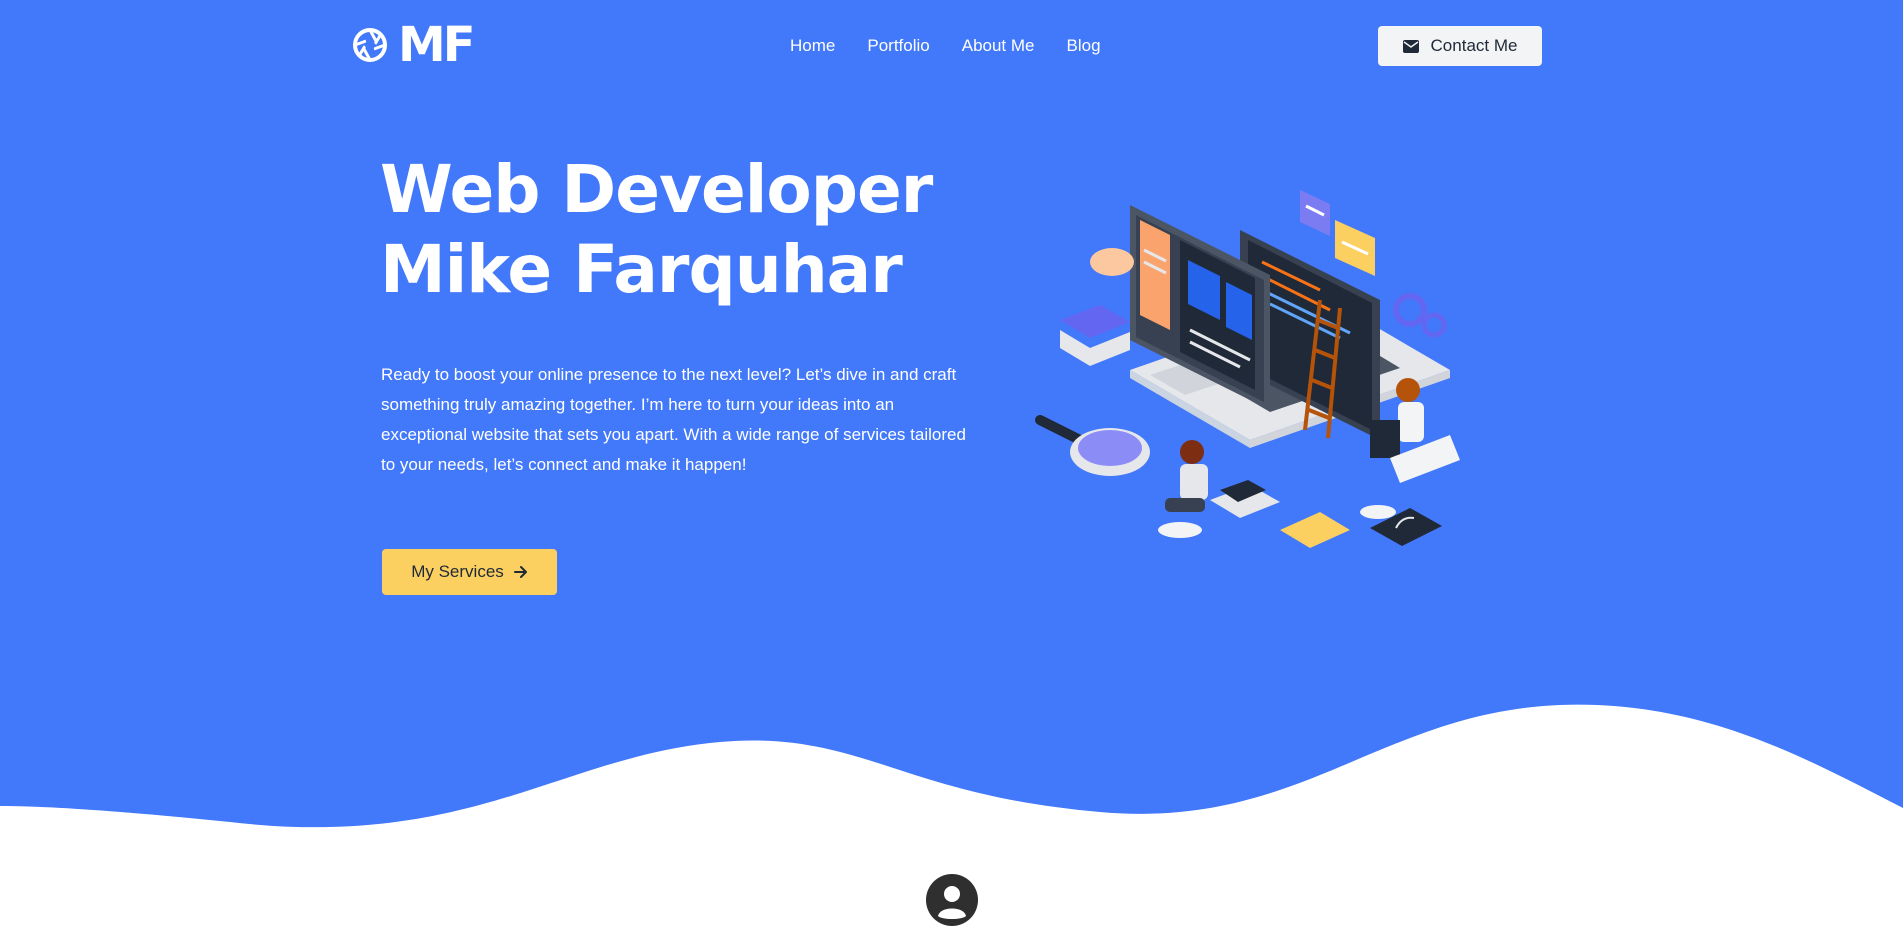  I want to click on arrow-right-icon, so click(520, 572).